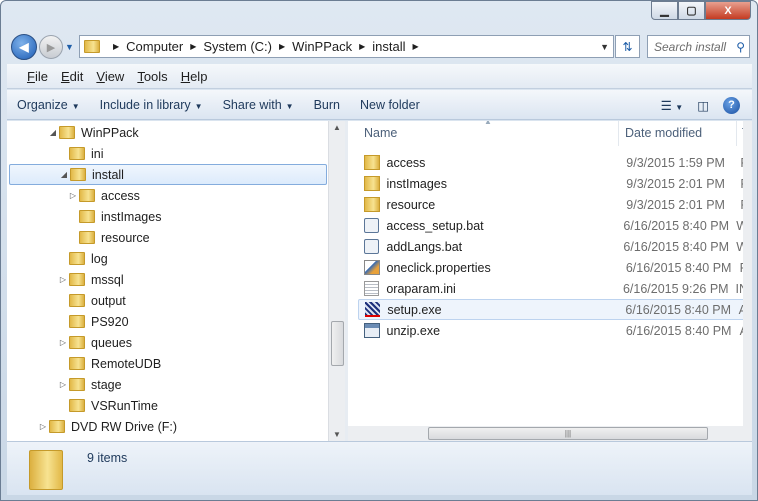  I want to click on tree-item-output: output, so click(67, 300).